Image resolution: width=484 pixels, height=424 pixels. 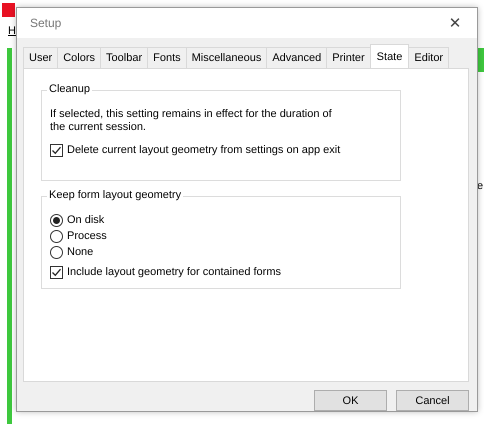 I want to click on dialog-button: Cancel, so click(x=432, y=400).